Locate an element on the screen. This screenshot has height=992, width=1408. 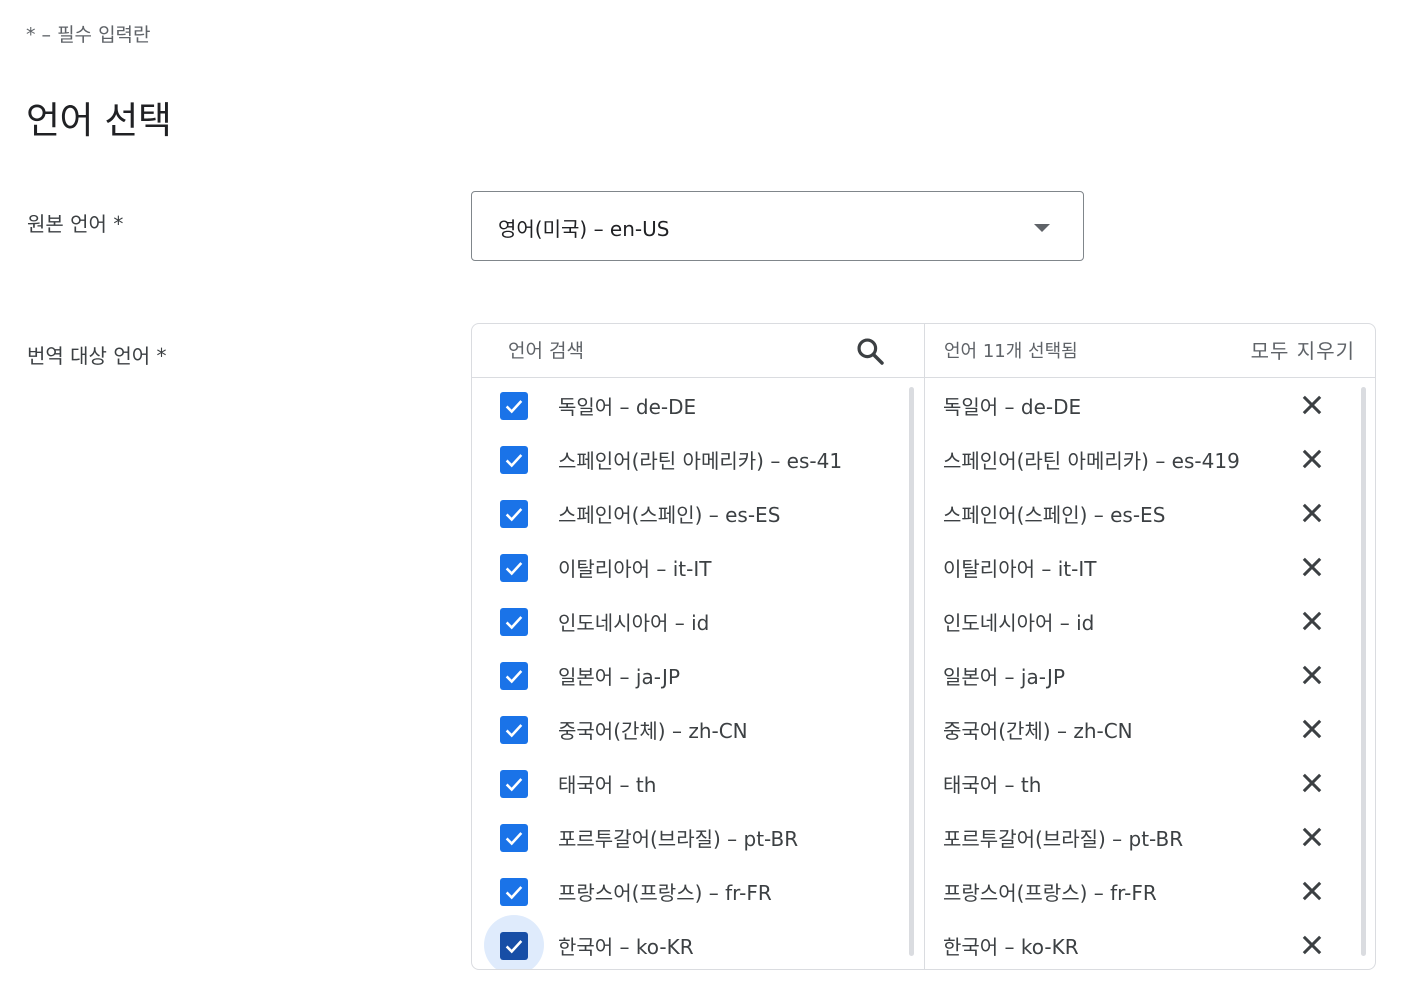
source-language-select: 영어(미국) – en-US is located at coordinates (777, 226).